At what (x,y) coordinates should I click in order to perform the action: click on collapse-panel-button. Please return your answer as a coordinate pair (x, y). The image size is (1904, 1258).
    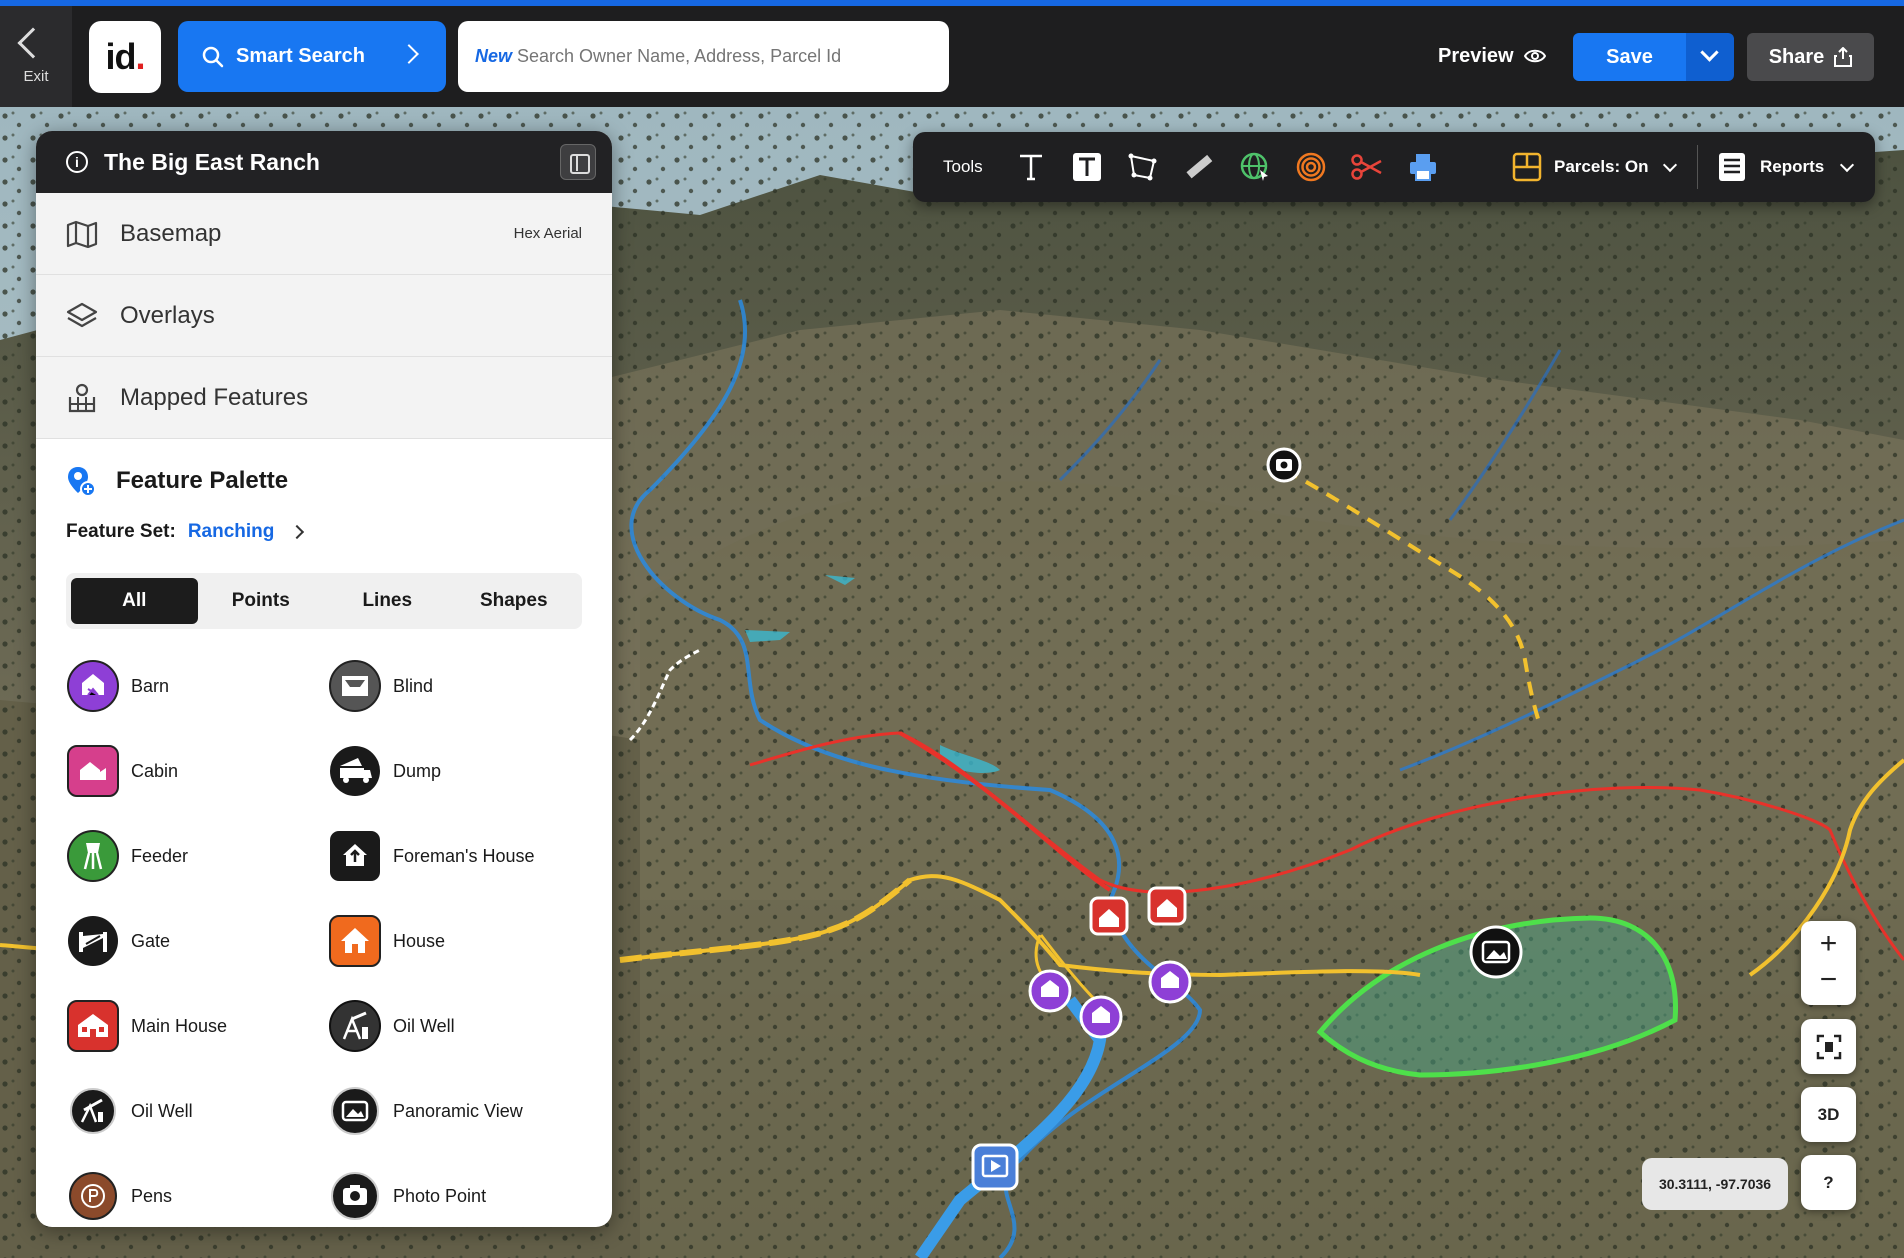
    Looking at the image, I should click on (578, 162).